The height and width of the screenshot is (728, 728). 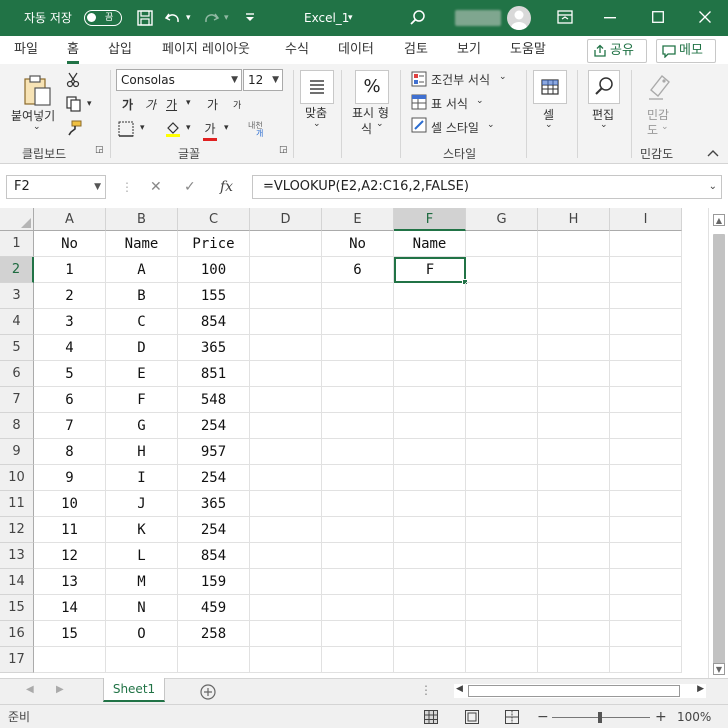 What do you see at coordinates (658, 17) in the screenshot?
I see `maximize-icon` at bounding box center [658, 17].